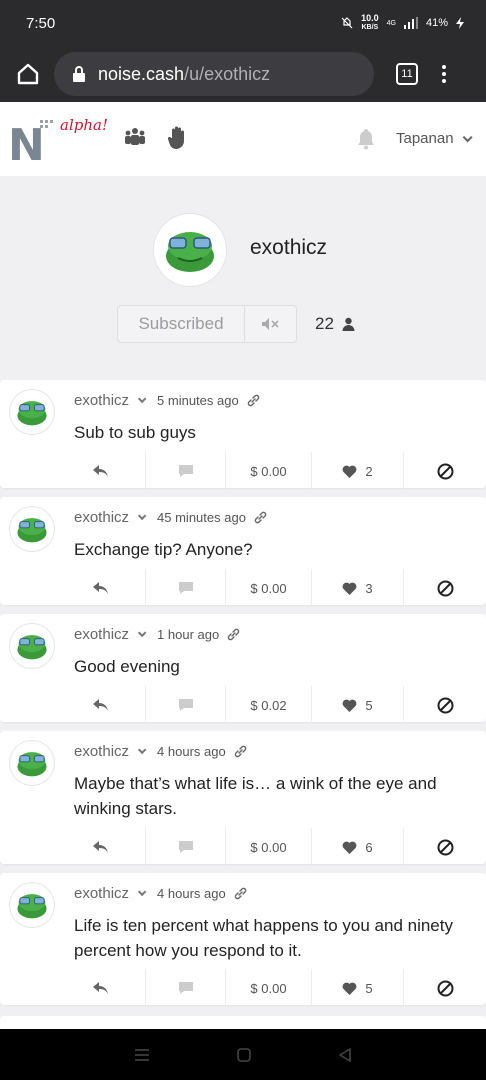  What do you see at coordinates (349, 988) in the screenshot?
I see `heart-icon` at bounding box center [349, 988].